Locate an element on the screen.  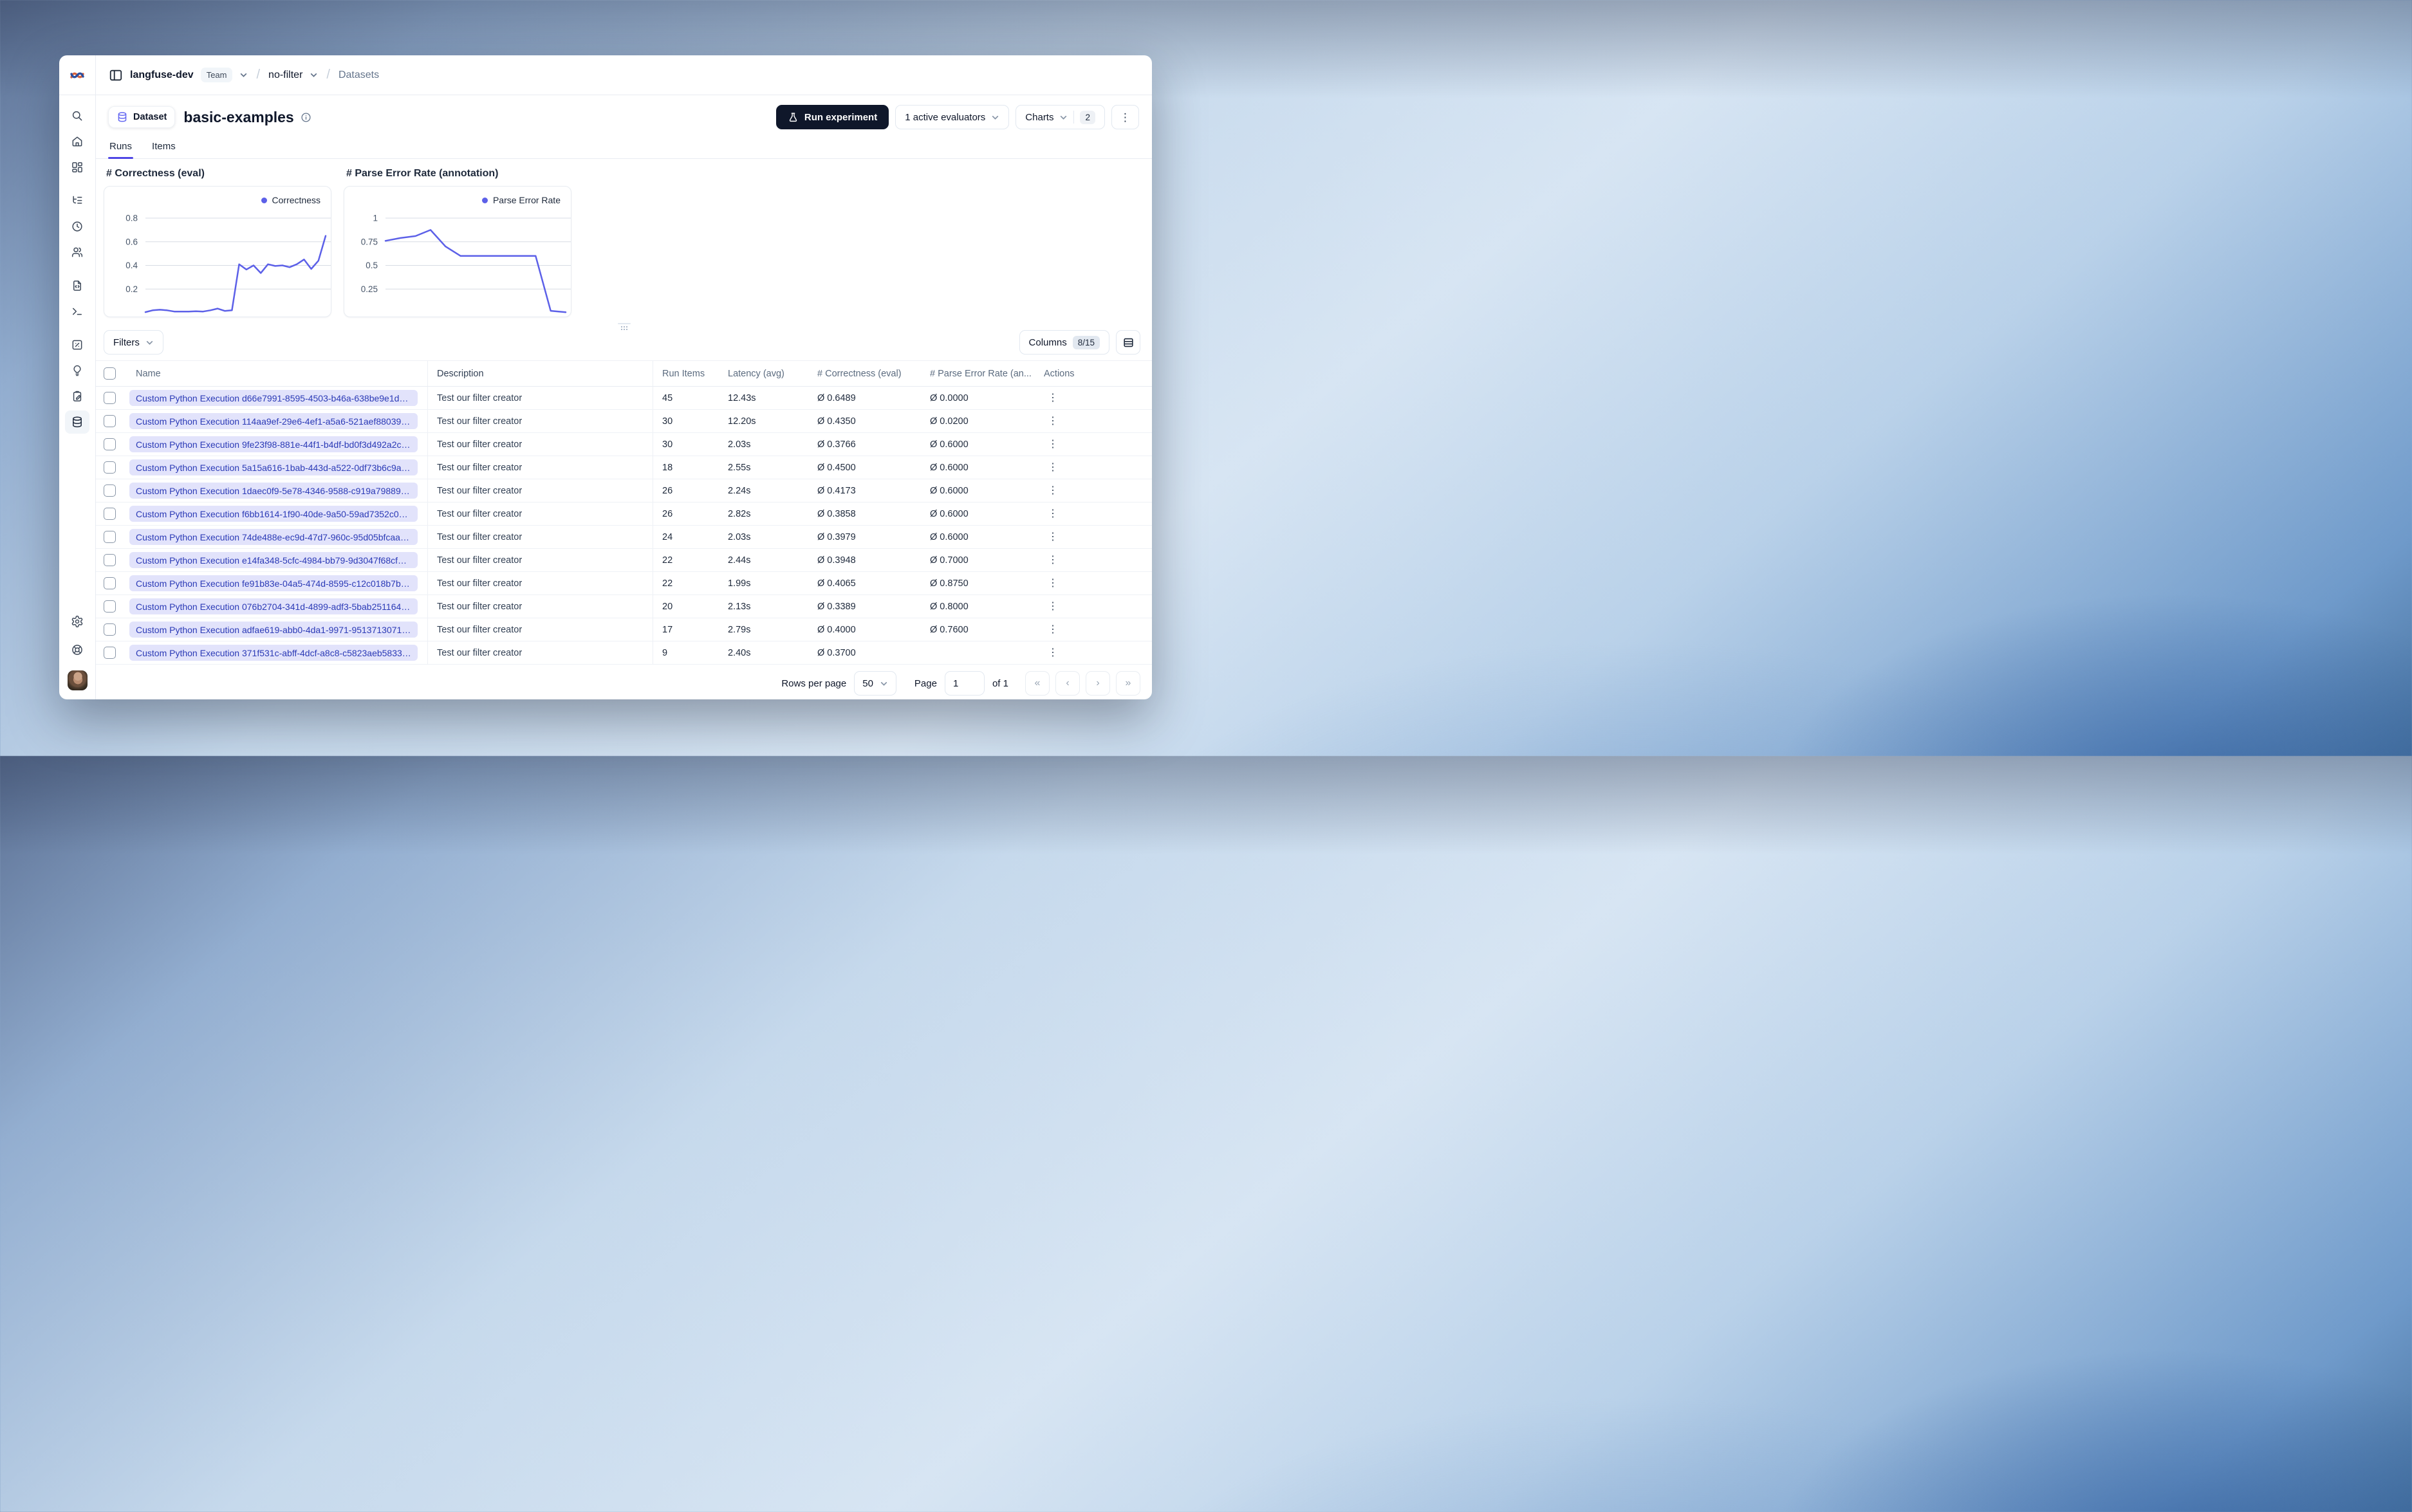
chart-title: # Parse Error Rate (annotation) is located at coordinates (423, 173).